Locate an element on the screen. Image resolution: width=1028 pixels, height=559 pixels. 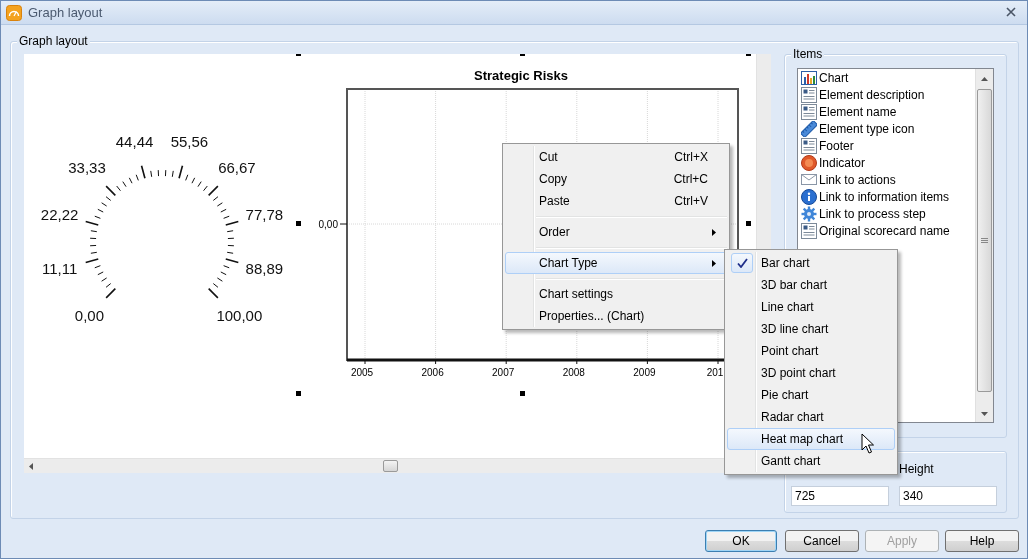
scale-label: 0,00 is located at coordinates (89, 315).